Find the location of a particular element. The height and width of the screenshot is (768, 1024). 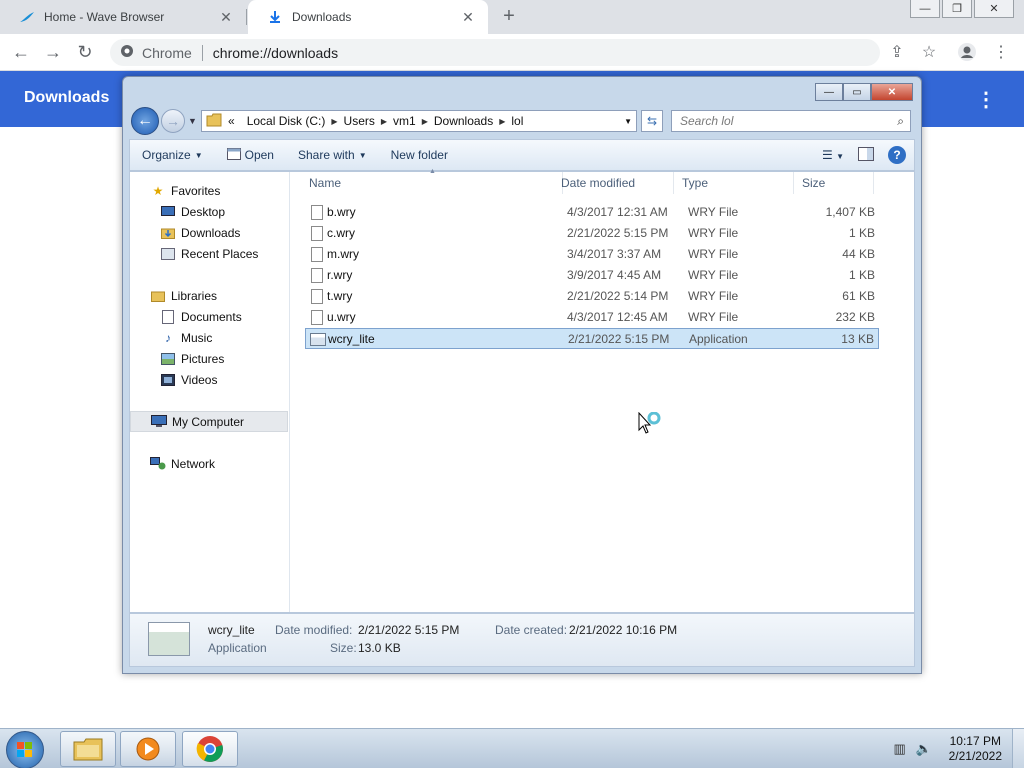

file-row: m.wry 3/4/2017 3:37 AM WRY File 44 KB is located at coordinates (592, 254).